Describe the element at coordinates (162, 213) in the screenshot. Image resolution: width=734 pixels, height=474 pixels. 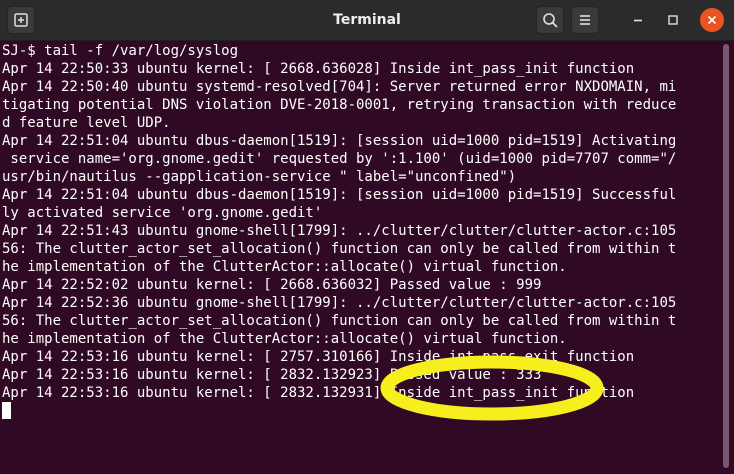
I see `terminal-line: ly activated service 'org.gnome.gedit'` at that location.